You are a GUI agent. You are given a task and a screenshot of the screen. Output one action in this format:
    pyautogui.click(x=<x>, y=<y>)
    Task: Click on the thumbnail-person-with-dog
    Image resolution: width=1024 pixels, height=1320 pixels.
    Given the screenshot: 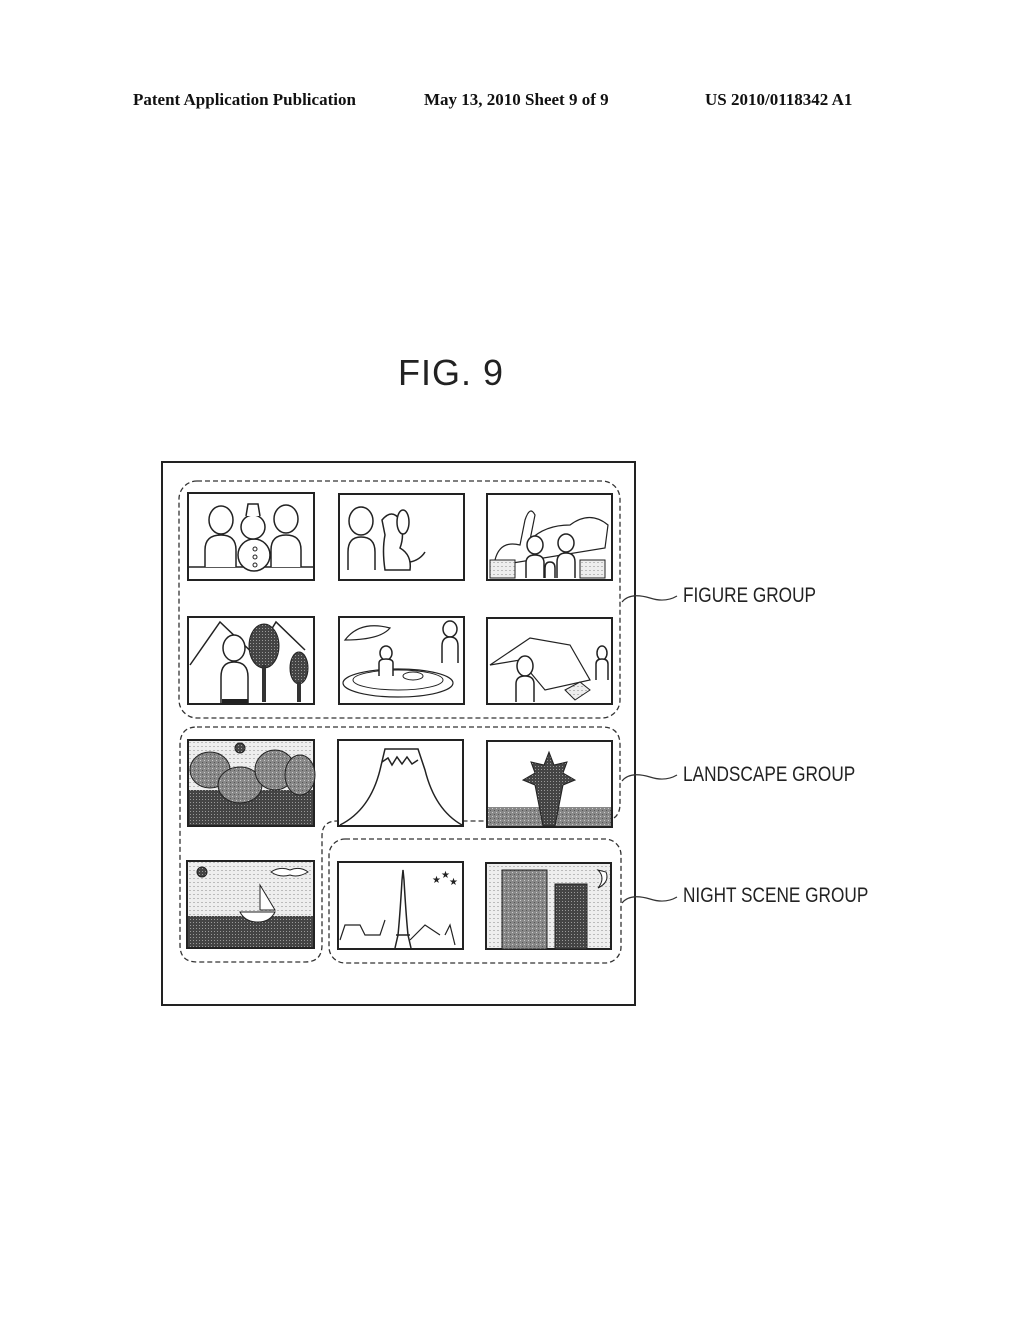 What is the action you would take?
    pyautogui.click(x=401, y=537)
    